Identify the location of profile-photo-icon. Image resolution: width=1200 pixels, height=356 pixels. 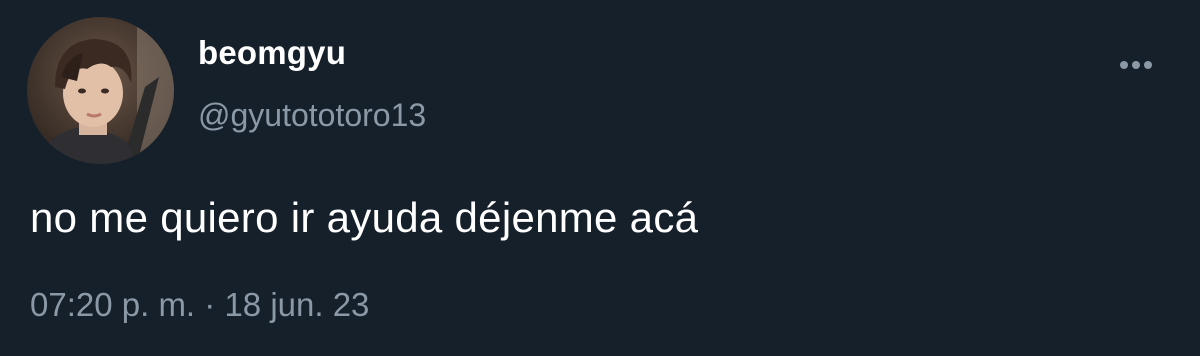
(100, 90).